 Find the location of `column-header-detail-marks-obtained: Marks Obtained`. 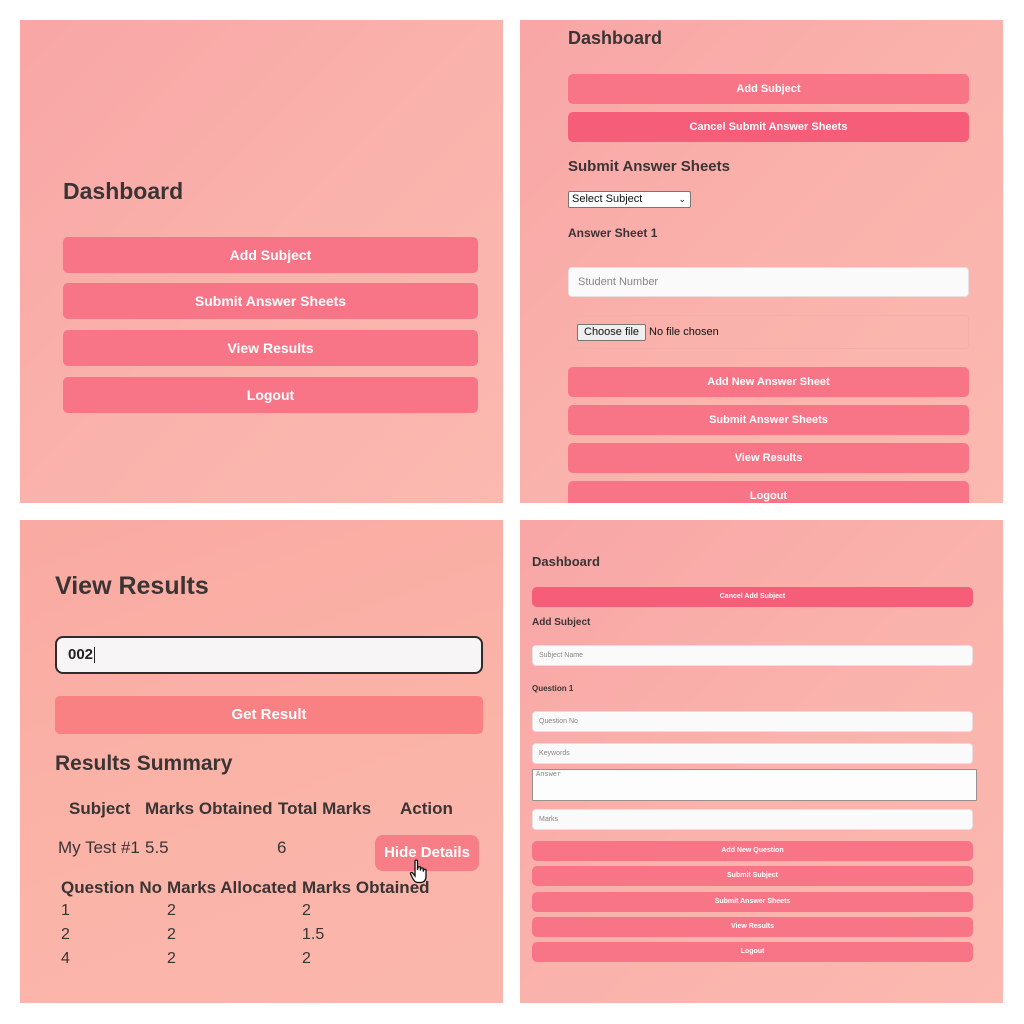

column-header-detail-marks-obtained: Marks Obtained is located at coordinates (366, 887).